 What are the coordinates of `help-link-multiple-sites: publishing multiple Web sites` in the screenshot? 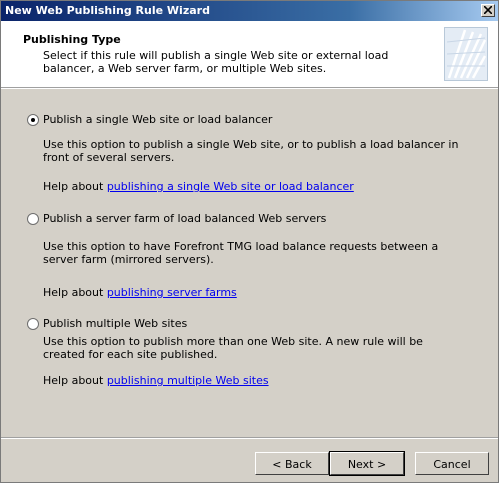 It's located at (188, 380).